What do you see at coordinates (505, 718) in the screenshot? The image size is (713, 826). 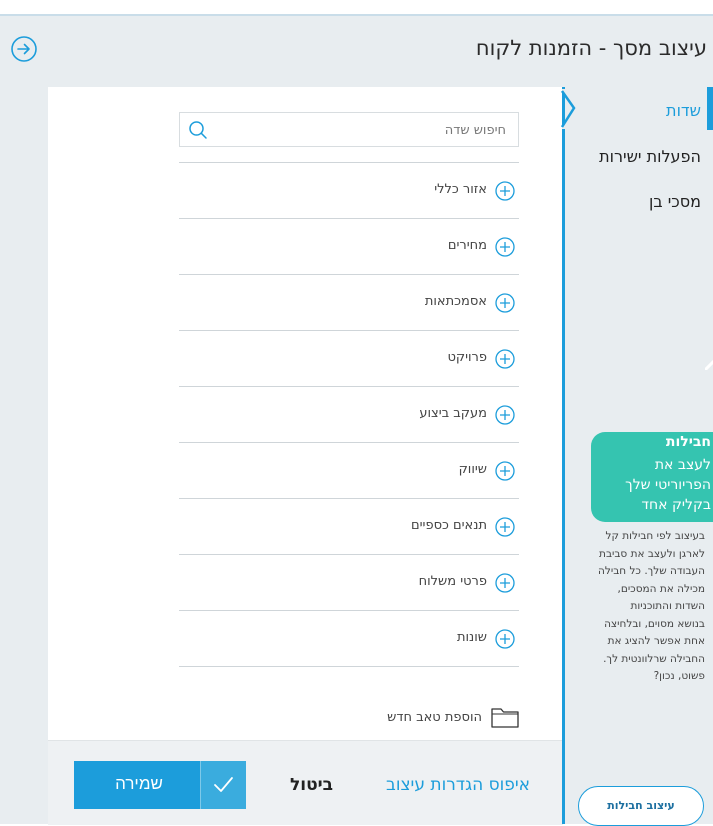 I see `folder-icon` at bounding box center [505, 718].